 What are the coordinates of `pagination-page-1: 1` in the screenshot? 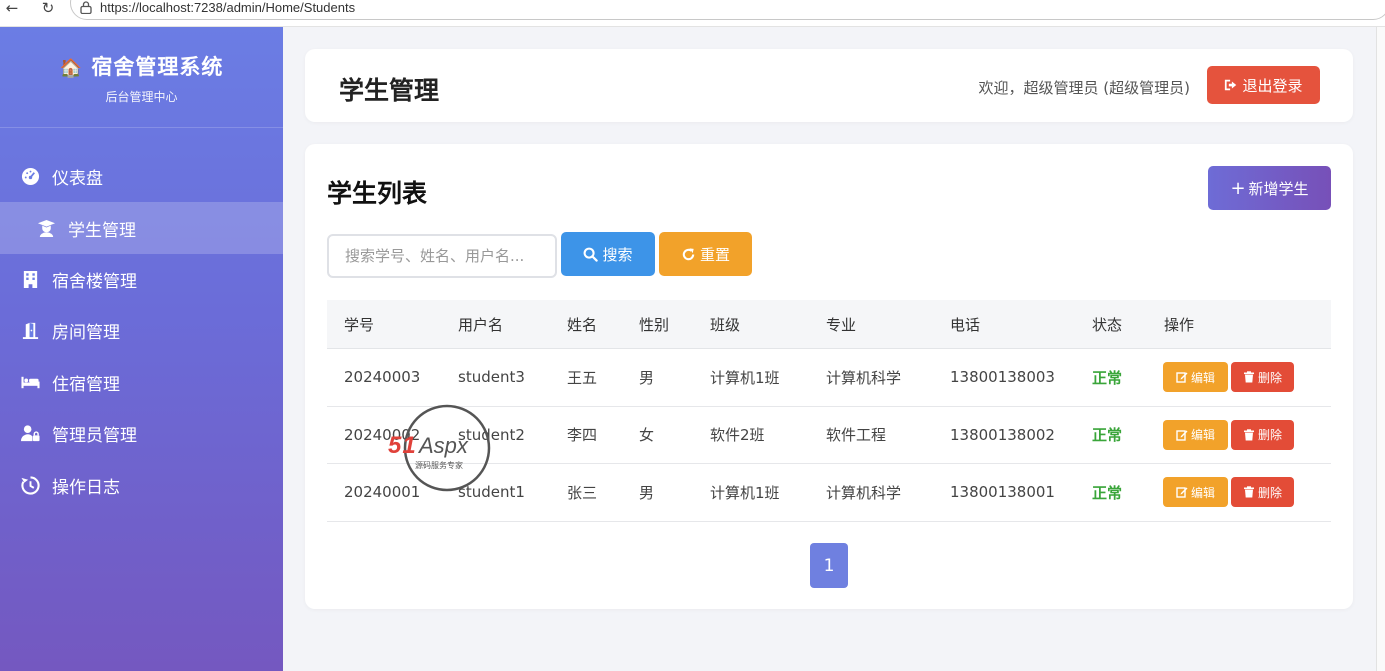 It's located at (829, 565).